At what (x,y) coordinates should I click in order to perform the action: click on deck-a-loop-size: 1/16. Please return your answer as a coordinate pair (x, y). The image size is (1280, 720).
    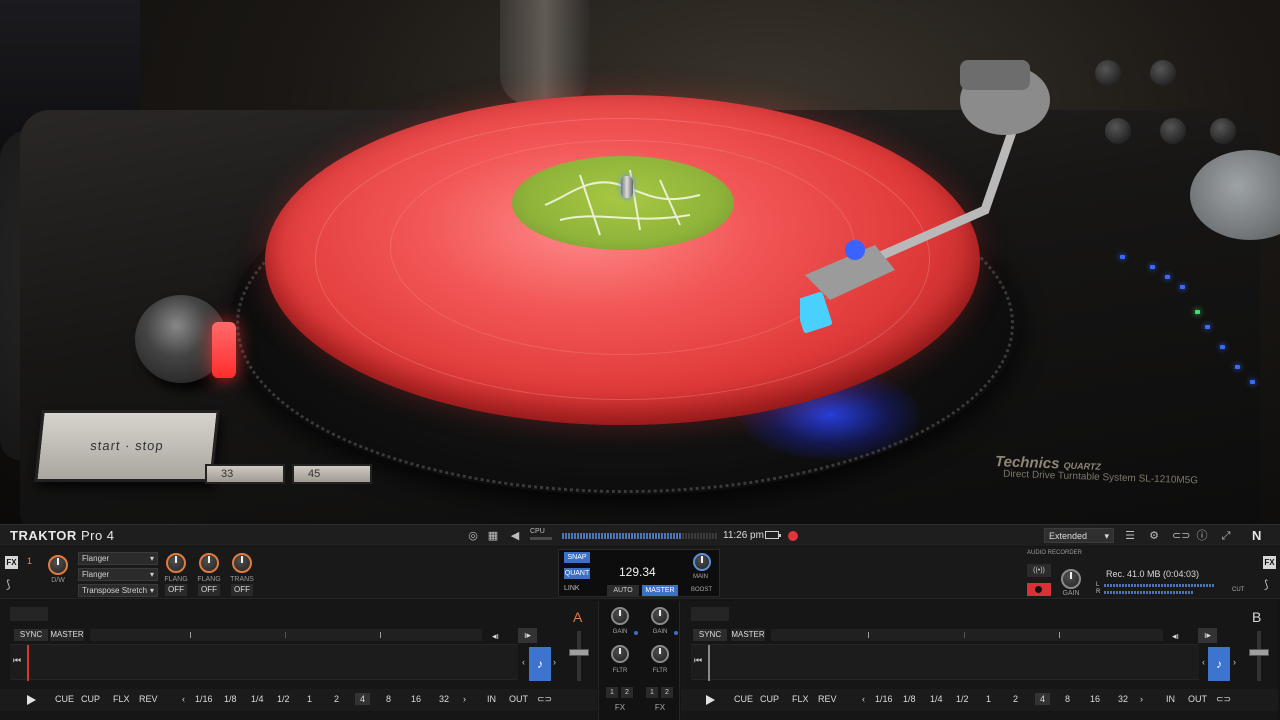
    Looking at the image, I should click on (204, 699).